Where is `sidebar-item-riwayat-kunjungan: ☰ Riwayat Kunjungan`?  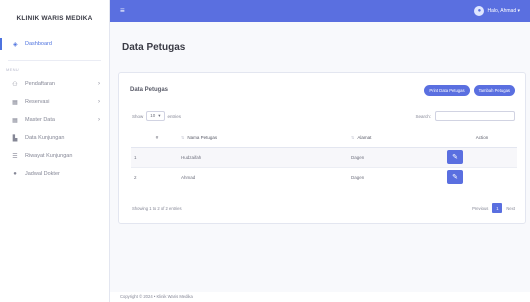
sidebar-item-riwayat-kunjungan: ☰ Riwayat Kunjungan is located at coordinates (54, 156).